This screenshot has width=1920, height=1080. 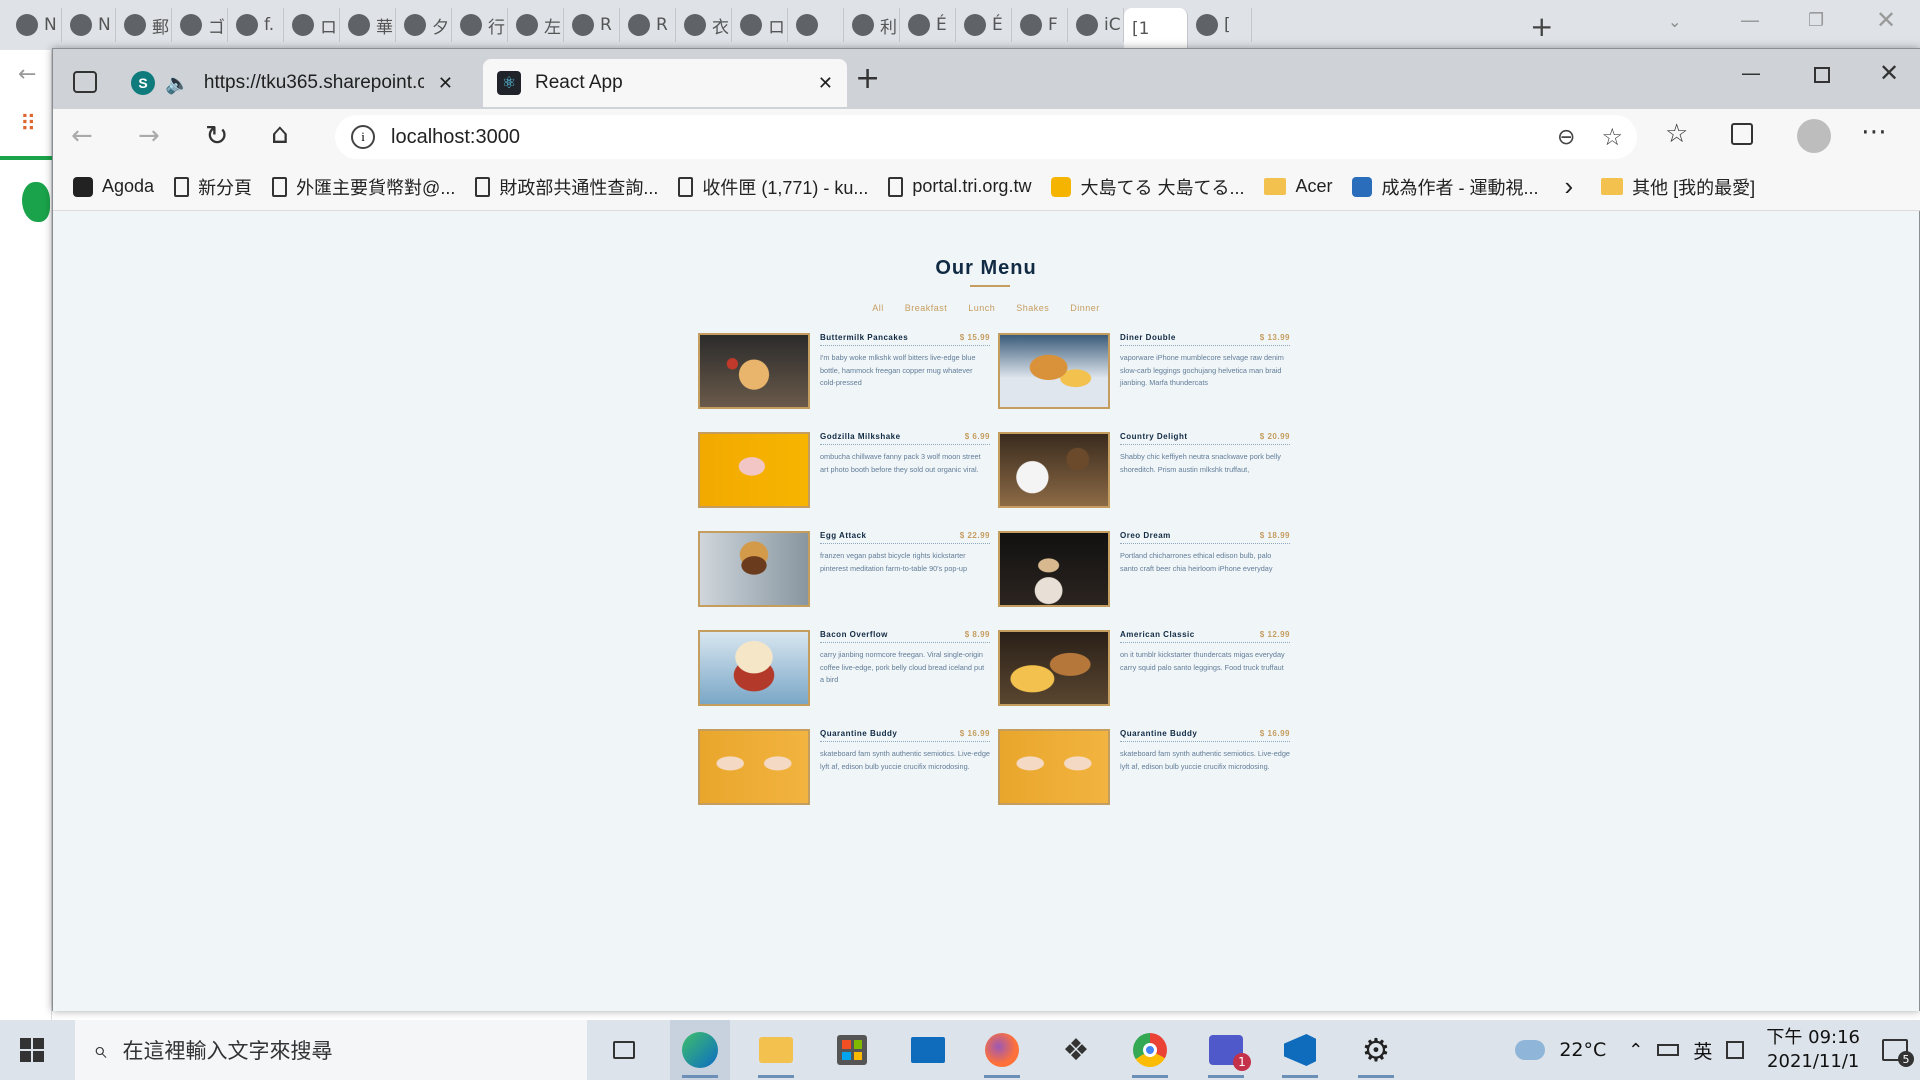 What do you see at coordinates (1040, 25) in the screenshot?
I see `background-tab: F` at bounding box center [1040, 25].